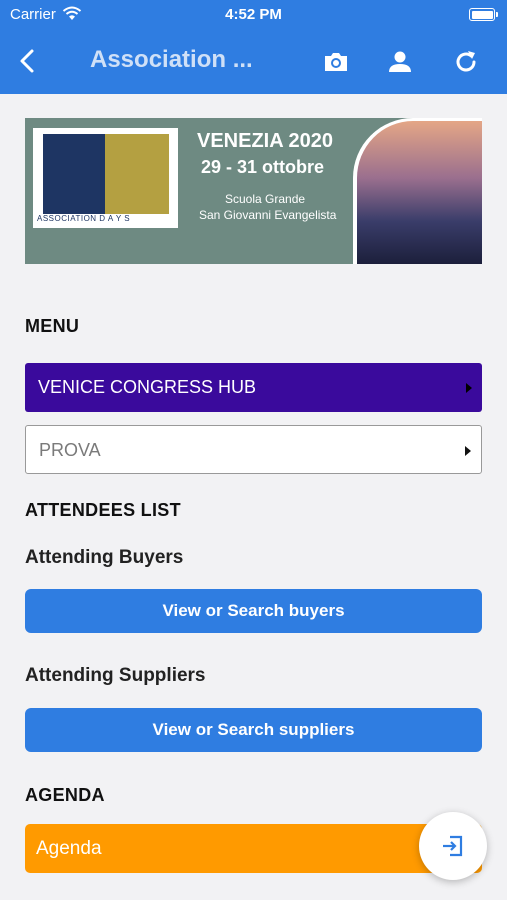 This screenshot has width=507, height=900. I want to click on menu-item-label: VENICE CONGRESS HUB, so click(147, 387).